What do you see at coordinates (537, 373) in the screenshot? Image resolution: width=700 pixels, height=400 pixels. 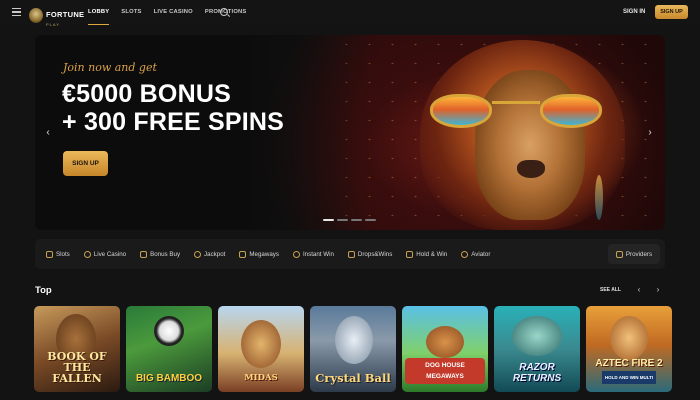 I see `game-title: RAZOR RETURNS` at bounding box center [537, 373].